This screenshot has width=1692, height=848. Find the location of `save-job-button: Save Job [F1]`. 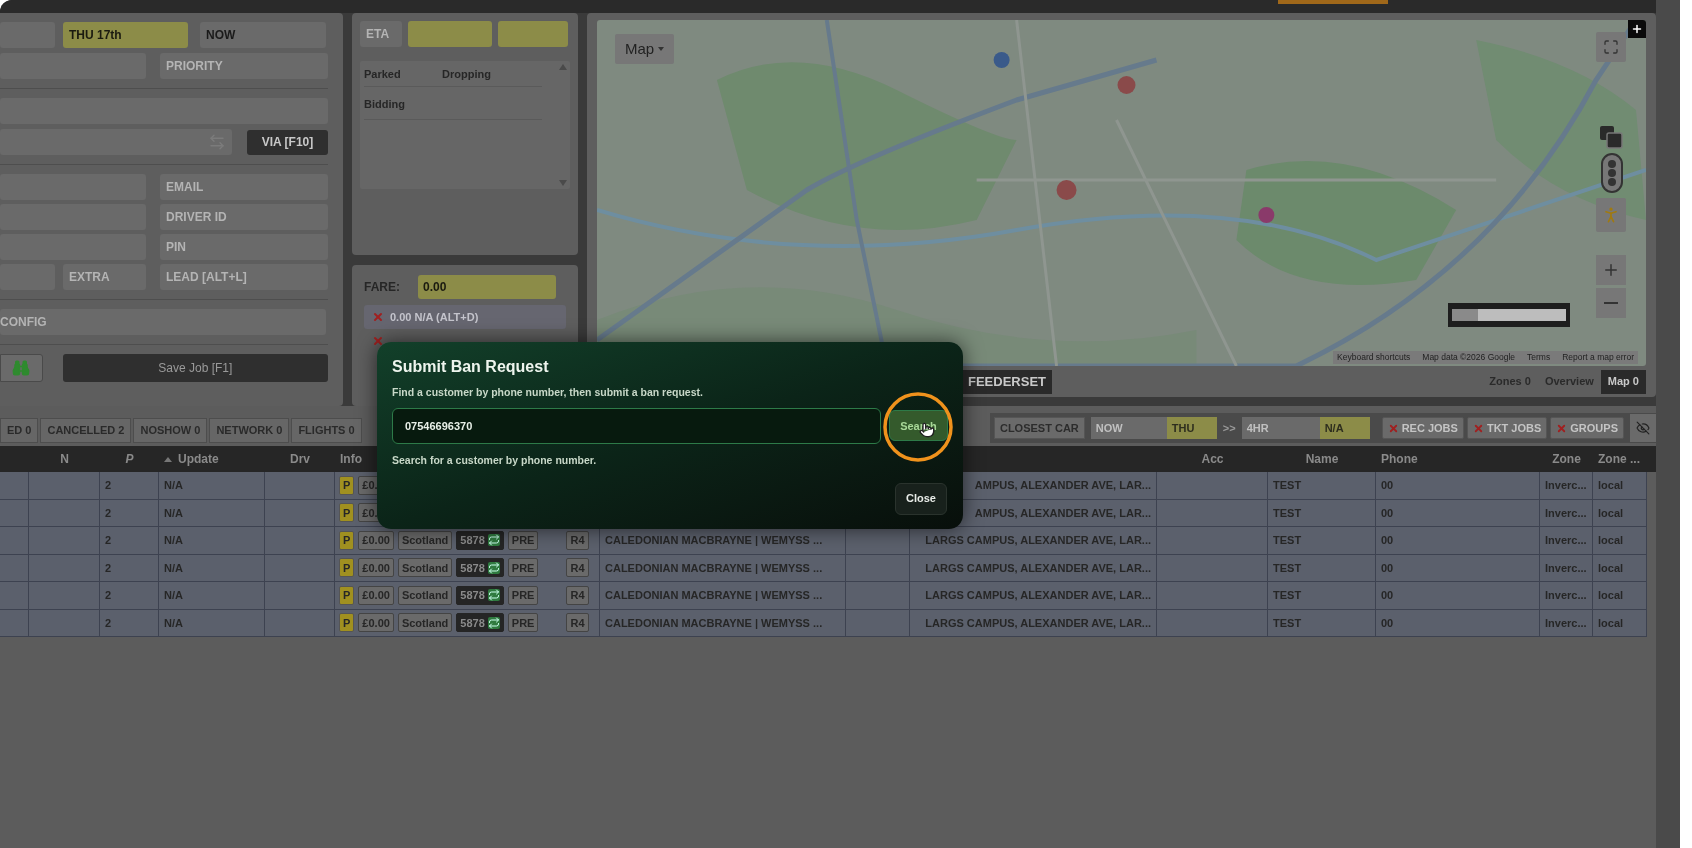

save-job-button: Save Job [F1] is located at coordinates (195, 368).